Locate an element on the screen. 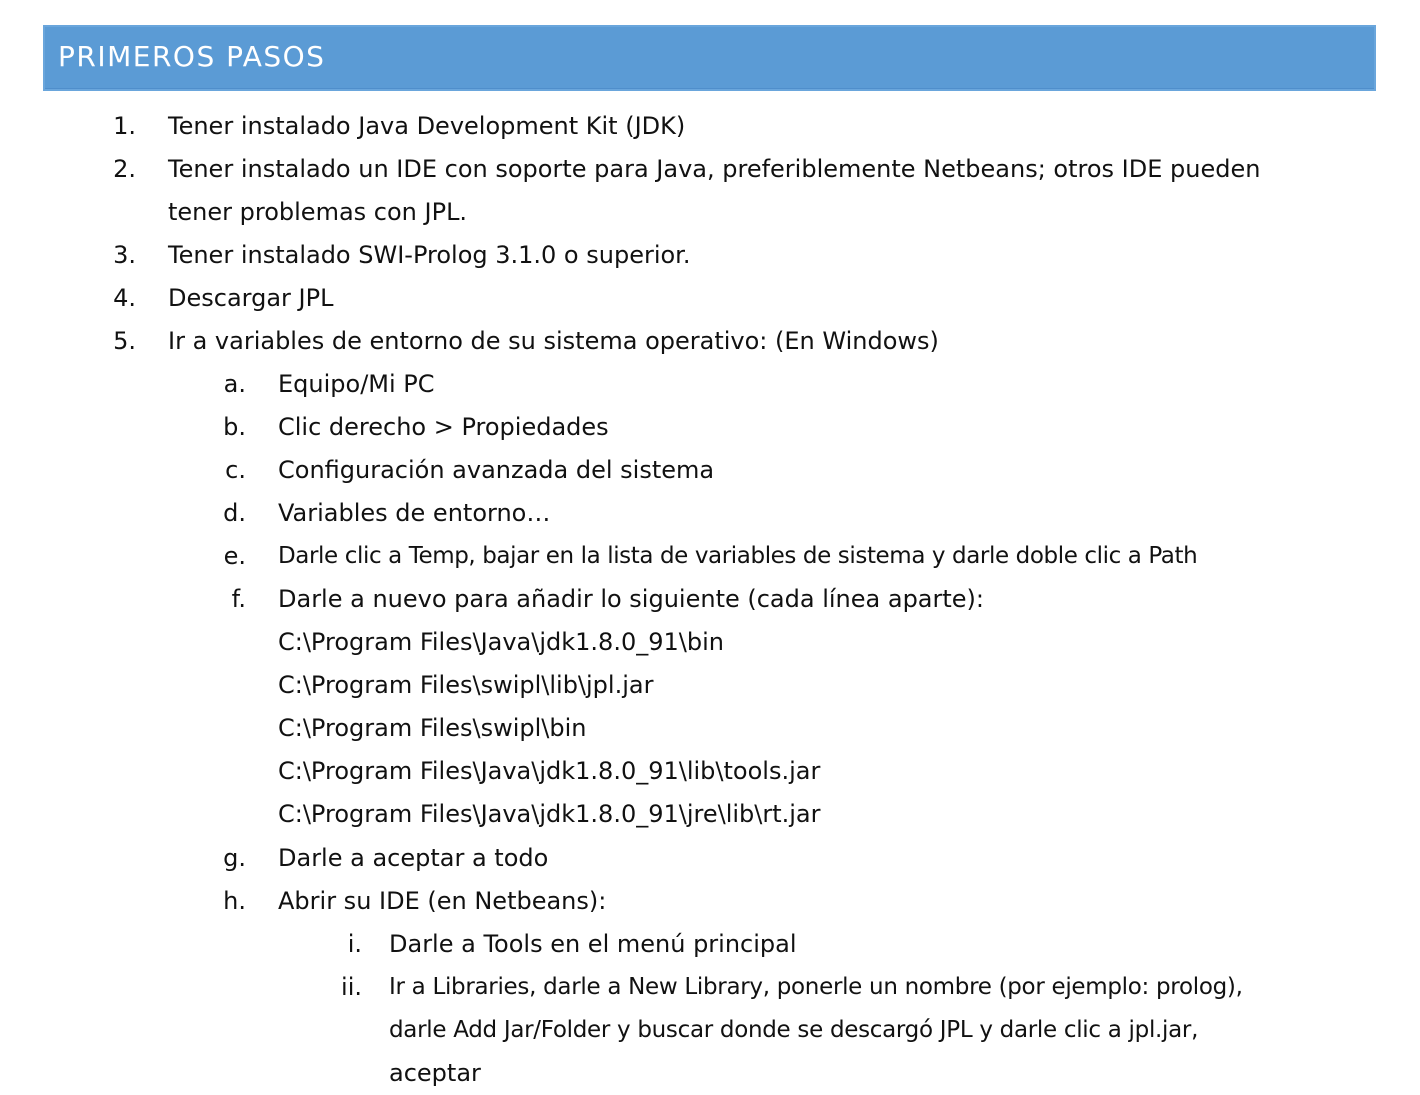 The width and height of the screenshot is (1420, 1095). substep-a-marker: a. is located at coordinates (234, 384).